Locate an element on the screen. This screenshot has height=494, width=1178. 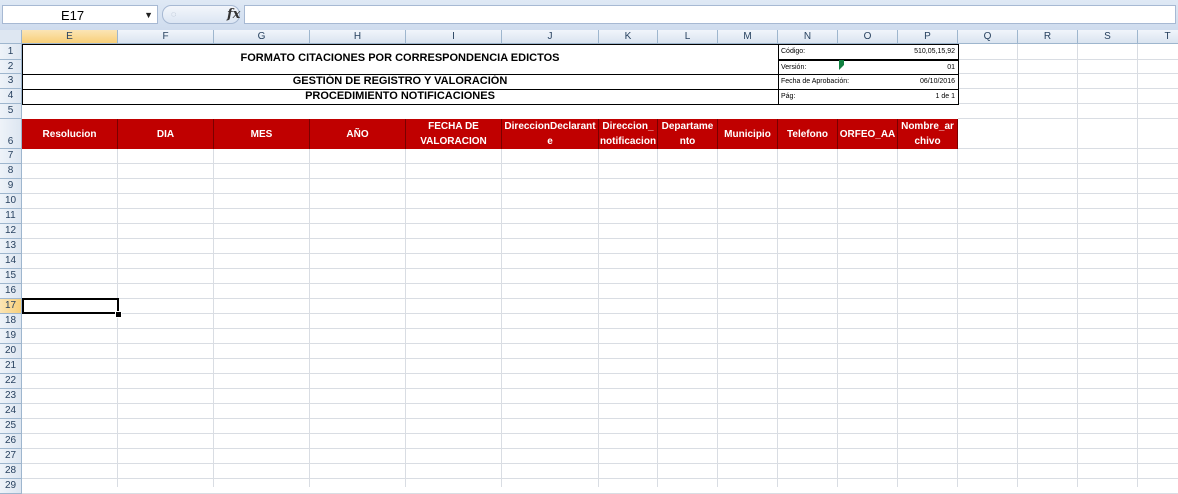
row-header-28: 28 is located at coordinates (11, 471).